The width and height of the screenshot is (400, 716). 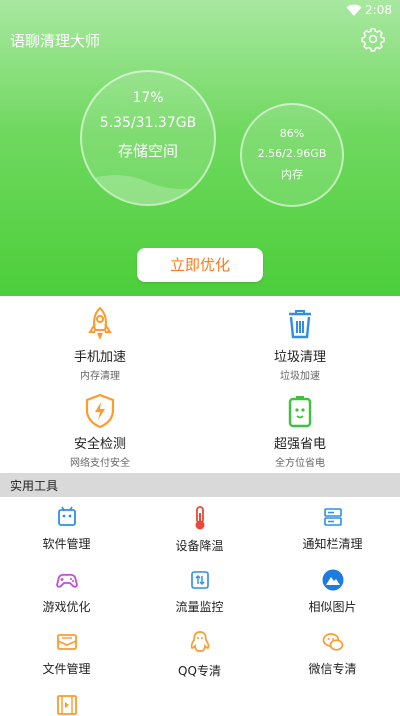 What do you see at coordinates (300, 344) in the screenshot?
I see `feature-junk-clean: 垃圾清理 垃圾加速` at bounding box center [300, 344].